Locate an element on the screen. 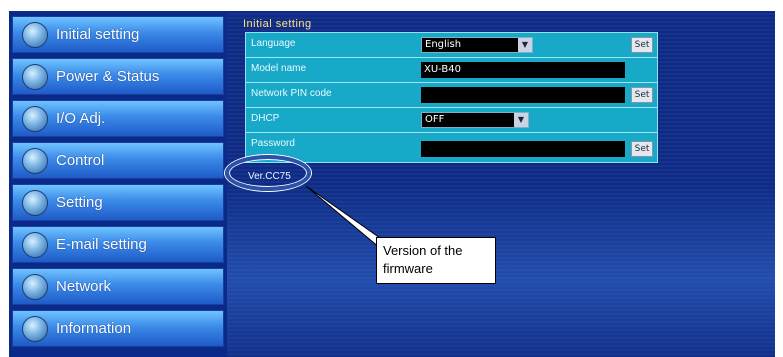 The image size is (783, 357). callout-box: Version of the firmware is located at coordinates (436, 260).